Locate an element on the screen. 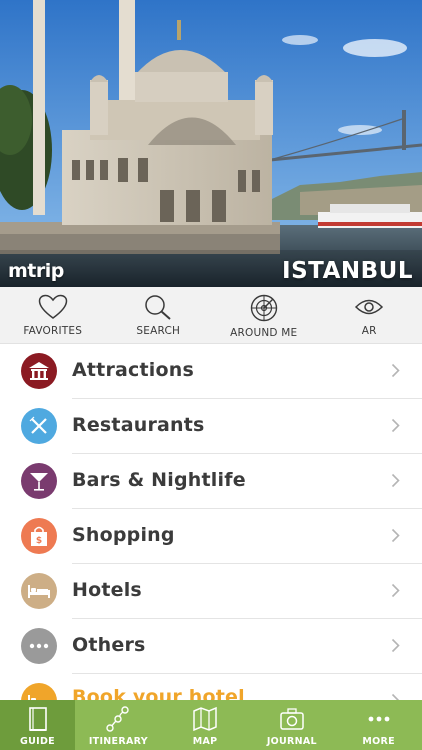 This screenshot has height=750, width=422. category-label: Bars & Nightlife is located at coordinates (159, 480).